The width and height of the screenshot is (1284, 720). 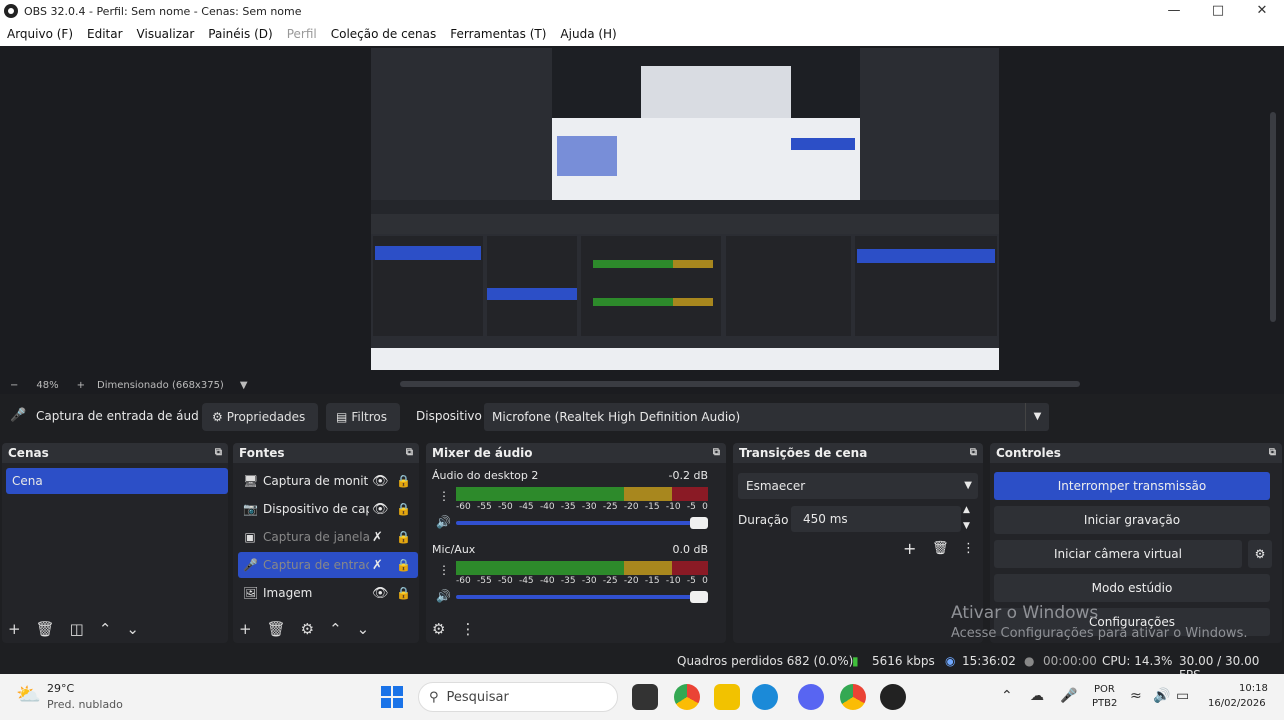 I want to click on discord-icon, so click(x=811, y=697).